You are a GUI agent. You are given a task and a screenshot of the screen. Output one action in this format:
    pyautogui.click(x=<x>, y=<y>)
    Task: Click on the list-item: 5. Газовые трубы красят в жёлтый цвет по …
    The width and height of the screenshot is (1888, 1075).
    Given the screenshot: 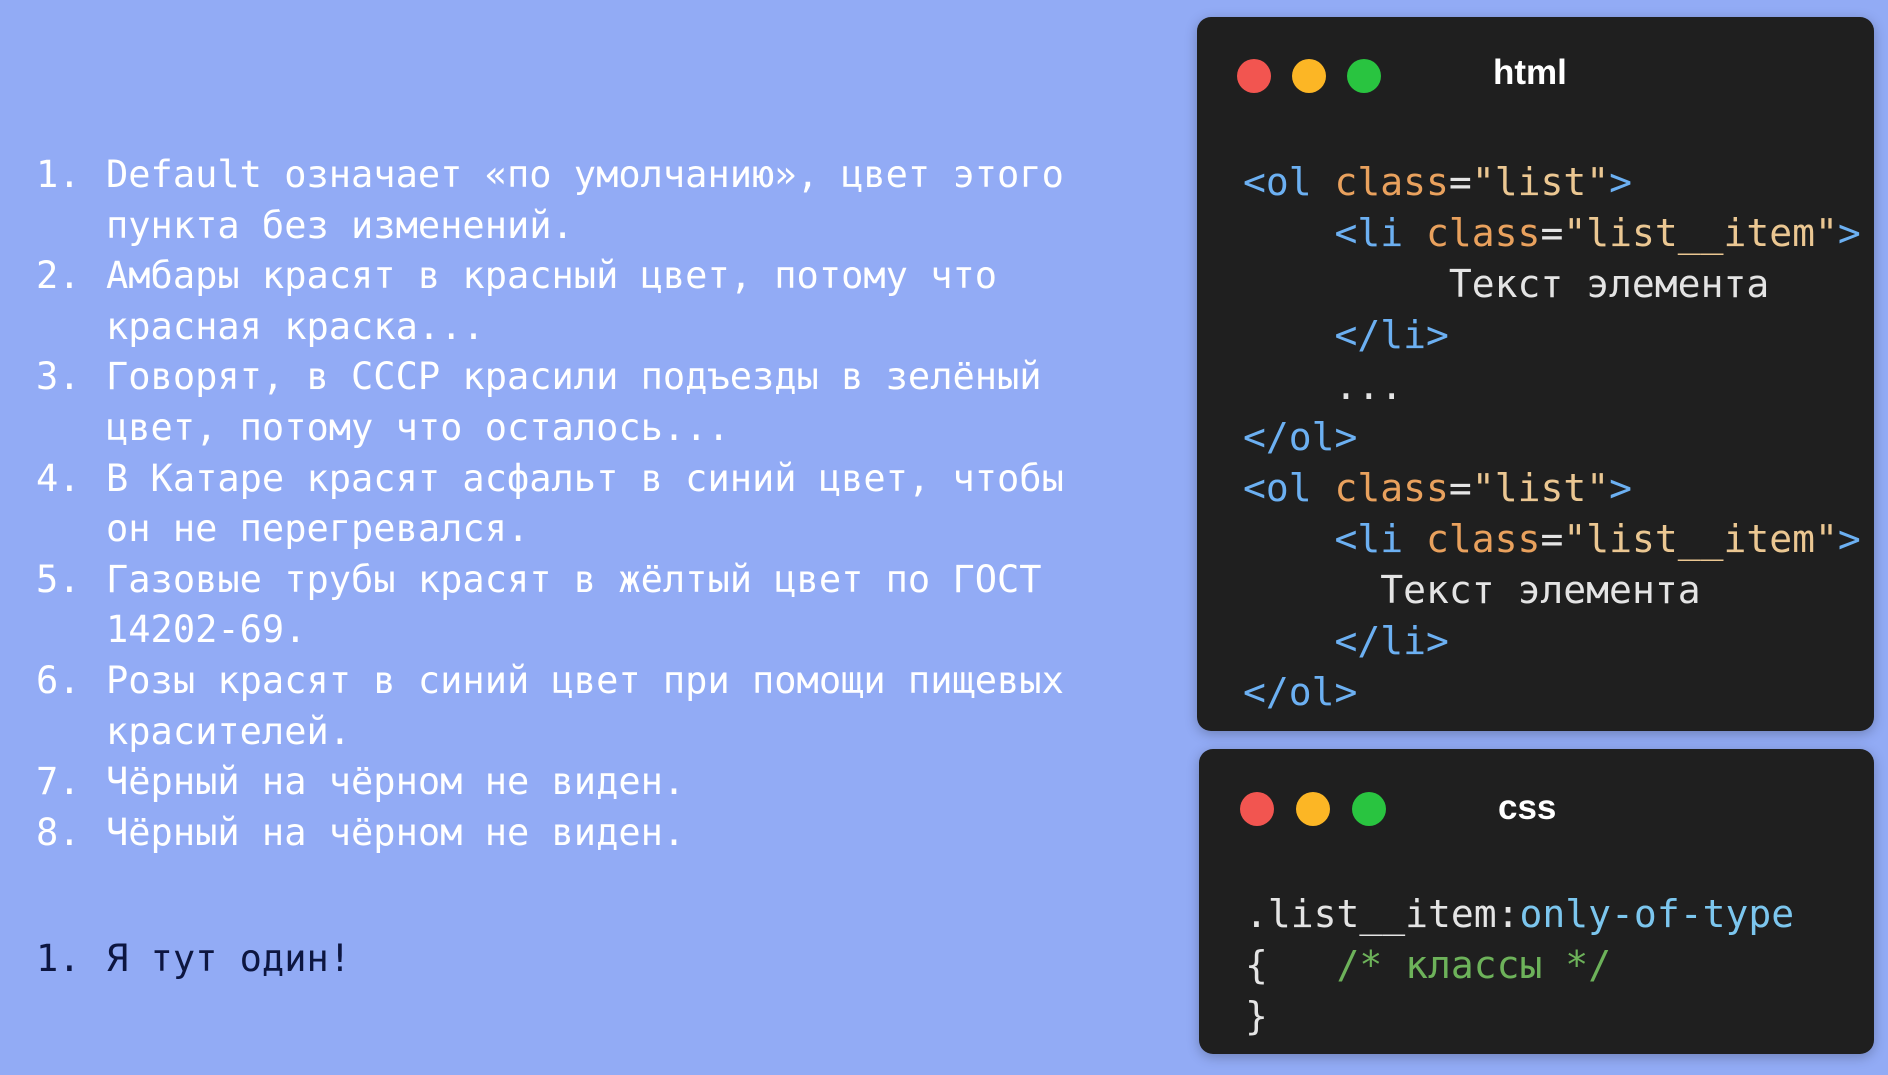 What is the action you would take?
    pyautogui.click(x=556, y=605)
    